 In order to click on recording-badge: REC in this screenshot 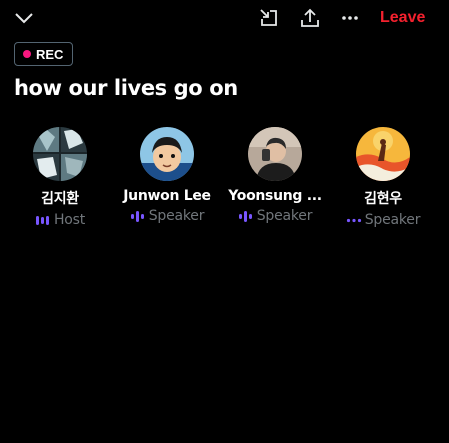, I will do `click(44, 54)`.